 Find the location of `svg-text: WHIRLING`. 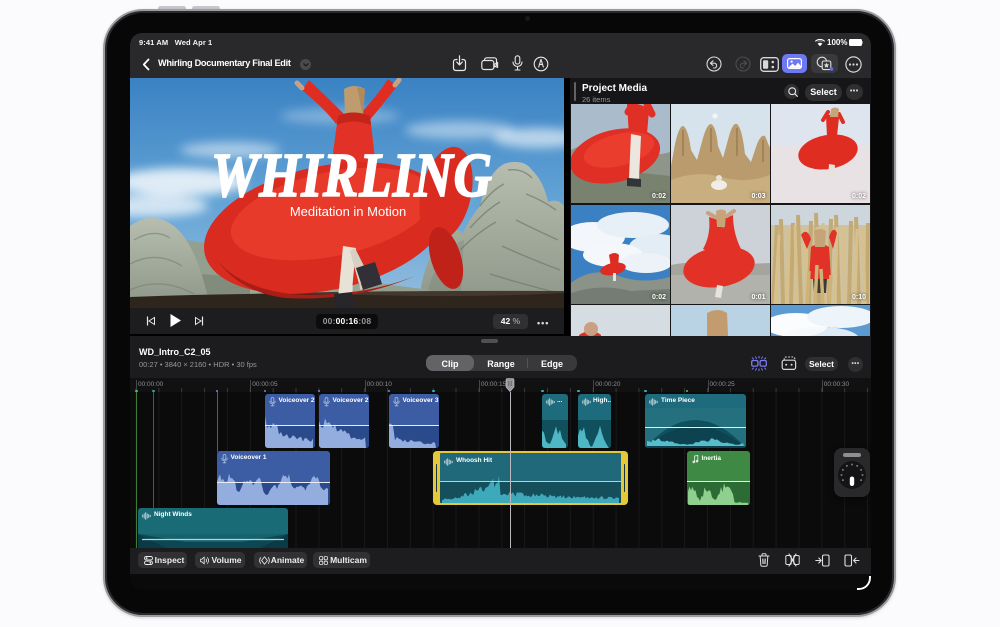

svg-text: WHIRLING is located at coordinates (352, 175).